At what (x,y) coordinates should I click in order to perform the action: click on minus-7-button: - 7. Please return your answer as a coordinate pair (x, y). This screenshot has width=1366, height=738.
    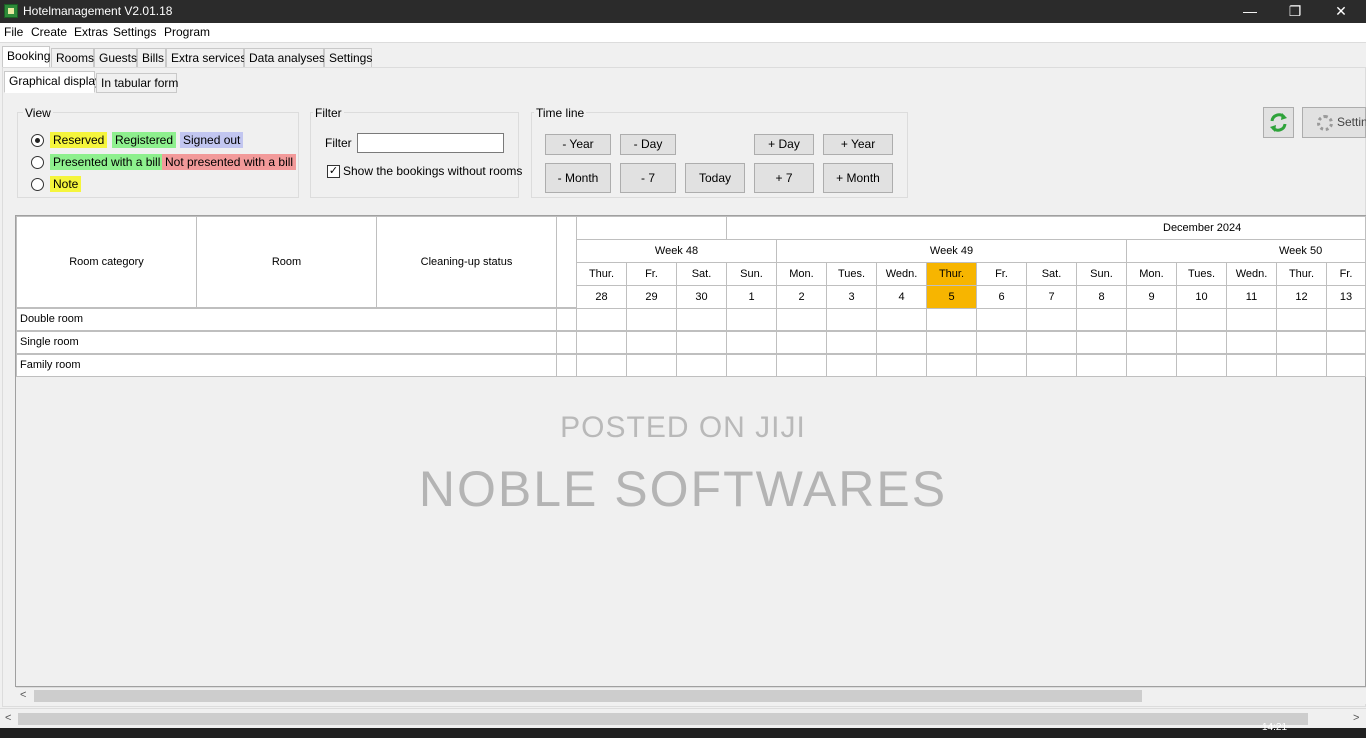
    Looking at the image, I should click on (648, 178).